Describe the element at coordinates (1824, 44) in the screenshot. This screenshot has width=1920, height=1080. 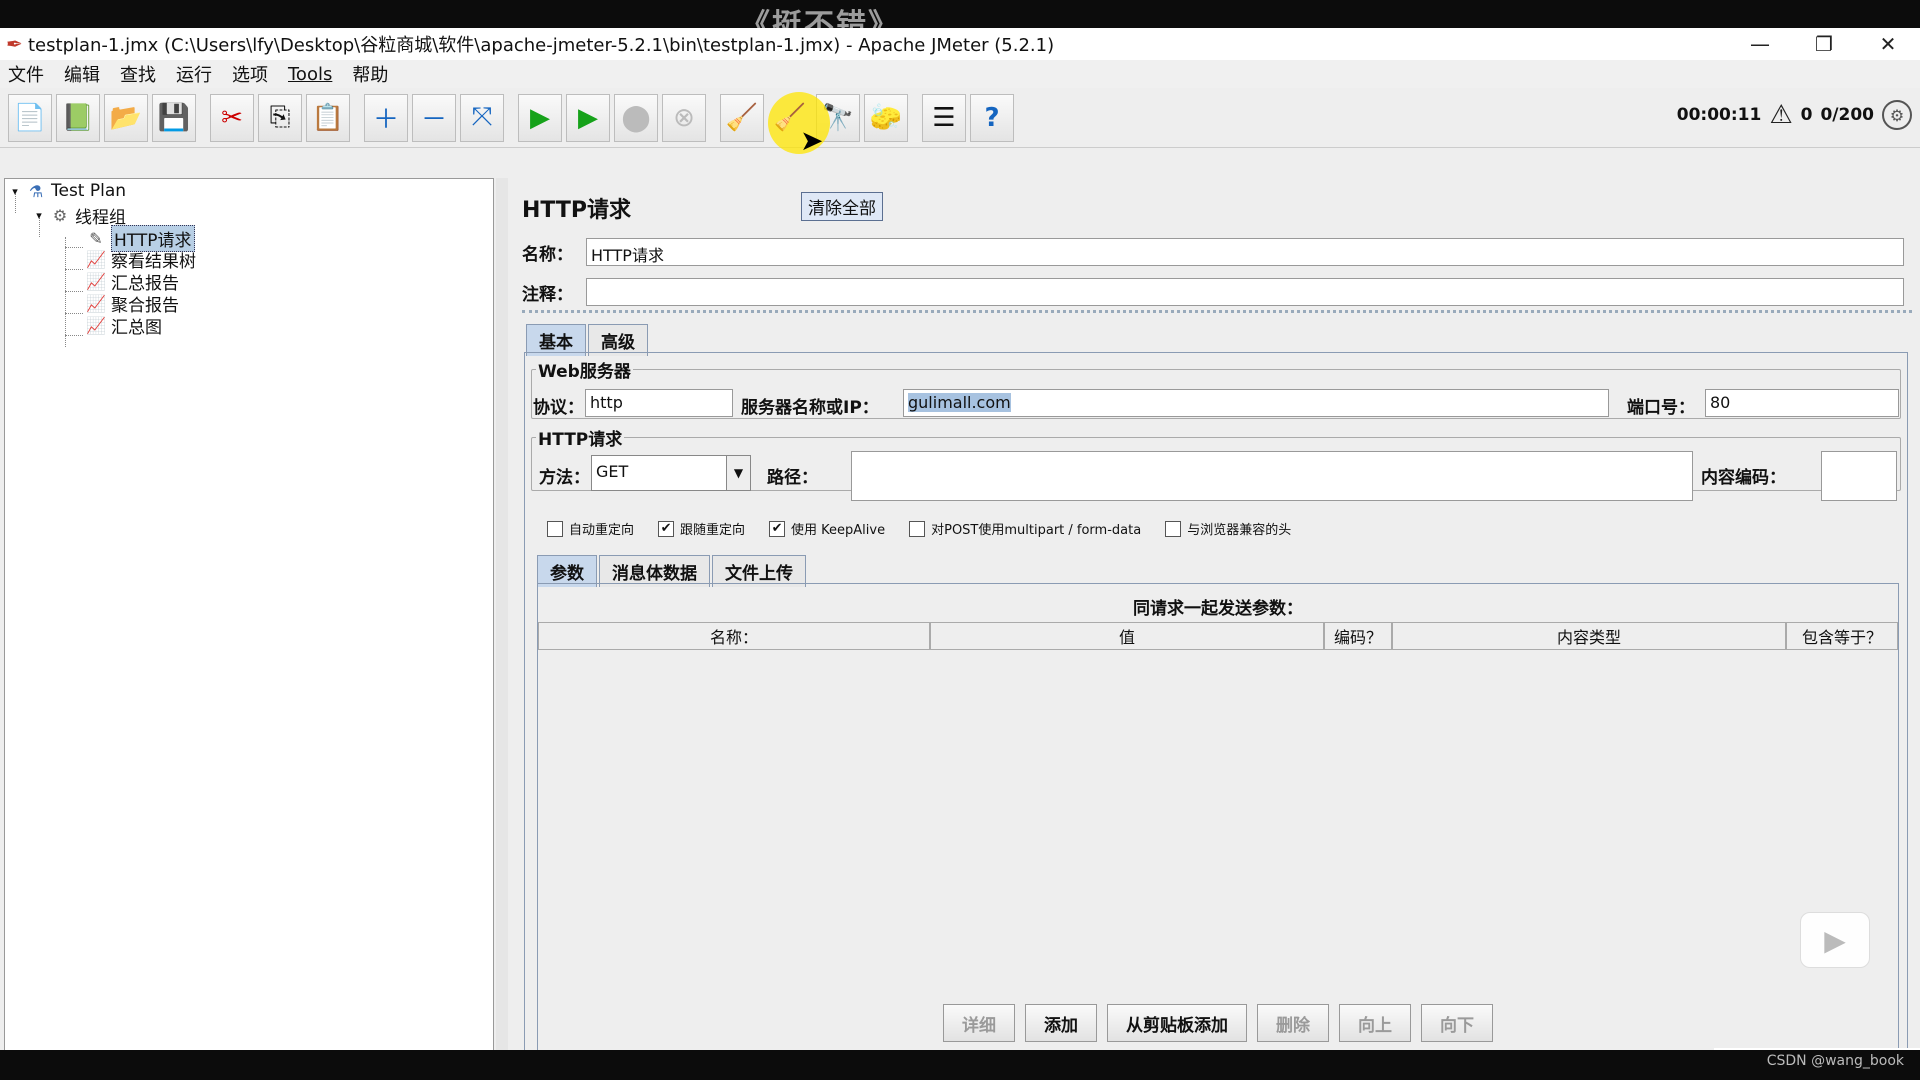
I see `restore-button: ❐` at that location.